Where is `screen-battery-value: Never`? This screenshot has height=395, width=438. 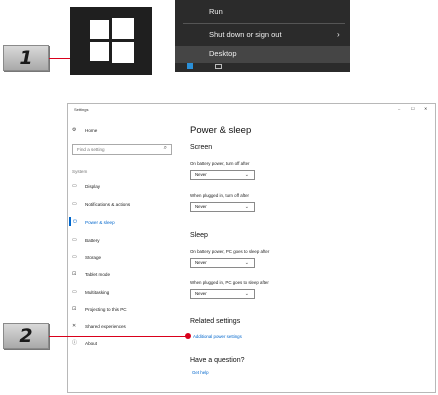
screen-battery-value: Never is located at coordinates (201, 174).